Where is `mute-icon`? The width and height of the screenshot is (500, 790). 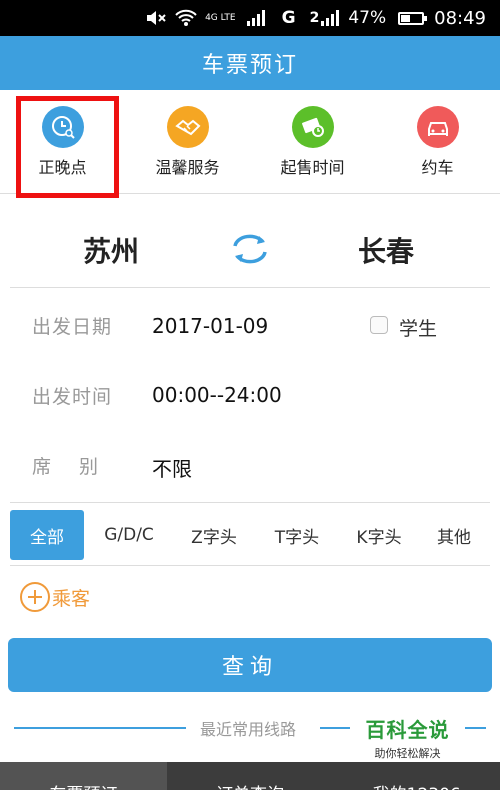
mute-icon is located at coordinates (156, 18).